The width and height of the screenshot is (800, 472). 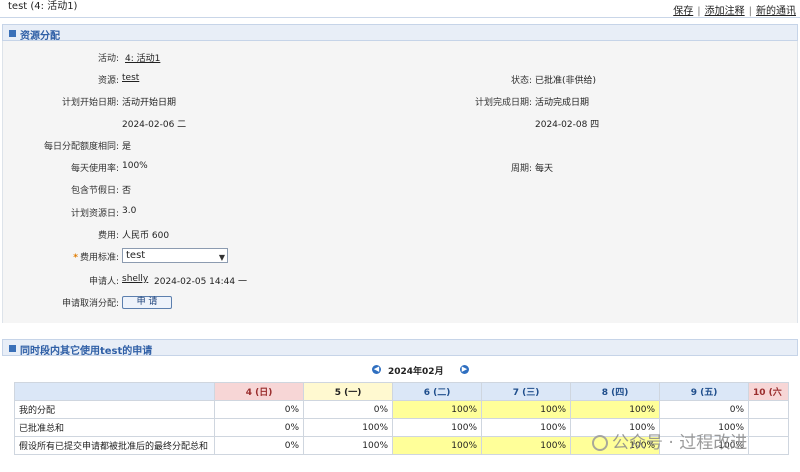 I want to click on resource-label: 资源:, so click(x=108, y=81).